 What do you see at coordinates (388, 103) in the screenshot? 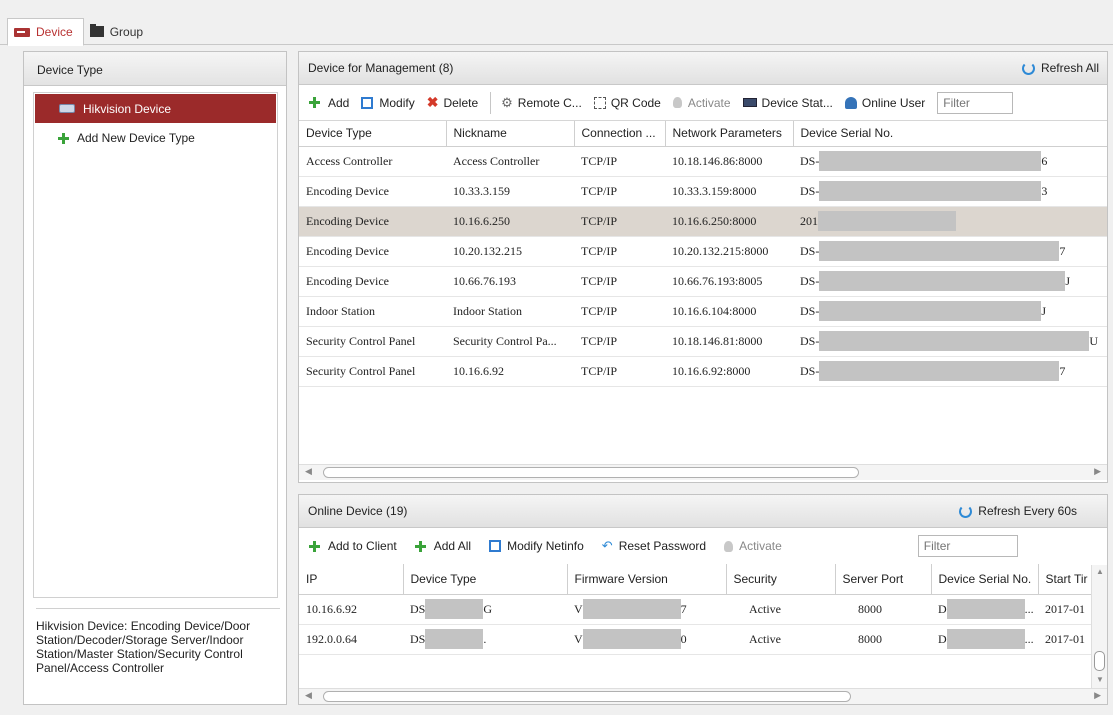
I see `modify-button: Modify` at bounding box center [388, 103].